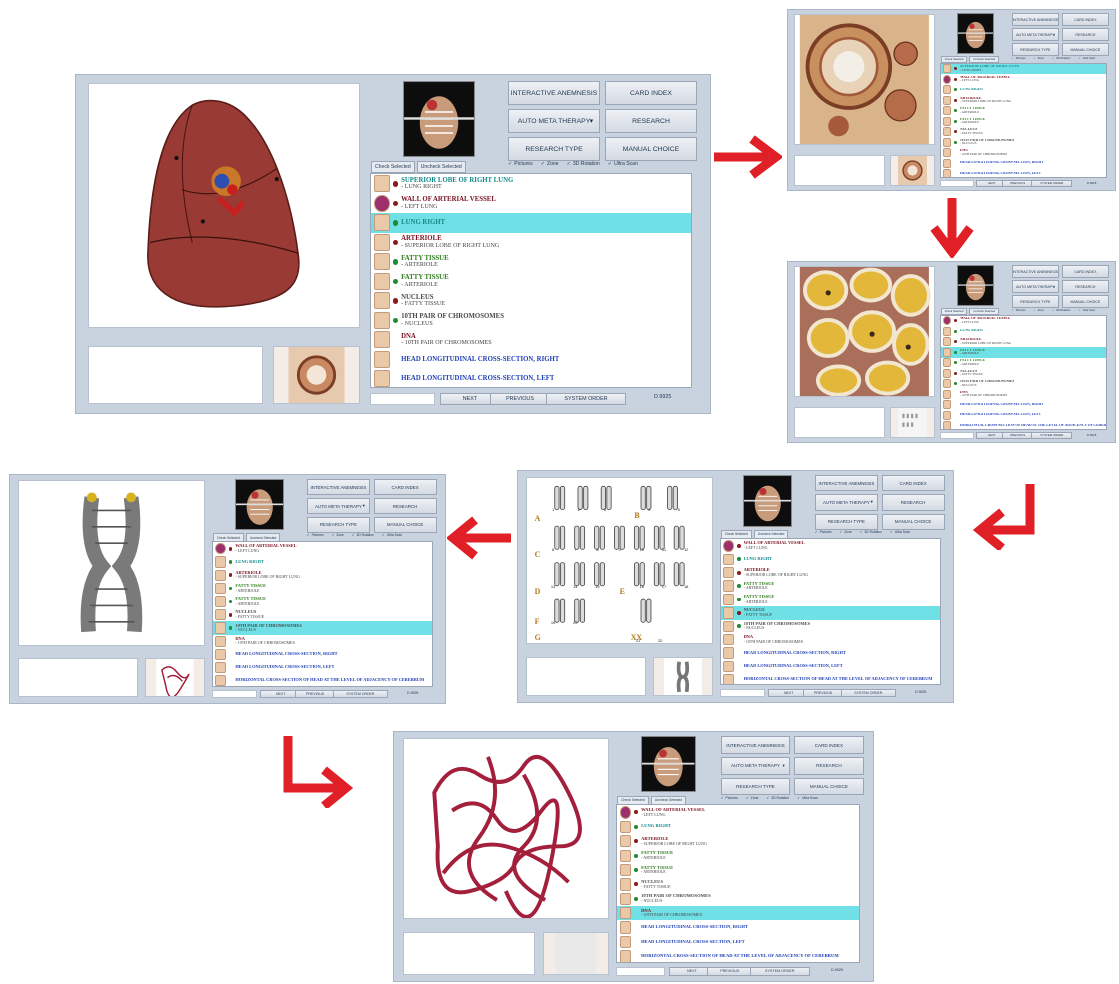  What do you see at coordinates (531, 340) in the screenshot?
I see `list-item: DNA - 10th Pair of Chromosomes` at bounding box center [531, 340].